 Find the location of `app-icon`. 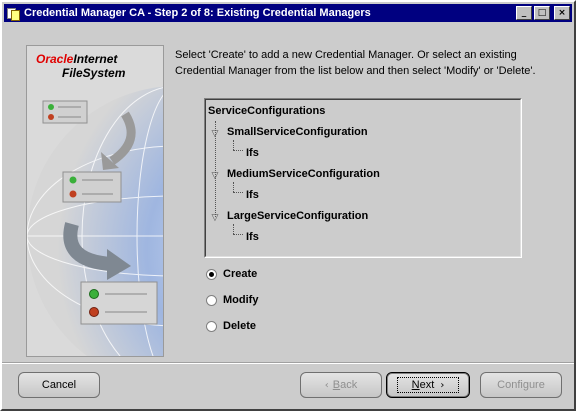

app-icon is located at coordinates (13, 13).